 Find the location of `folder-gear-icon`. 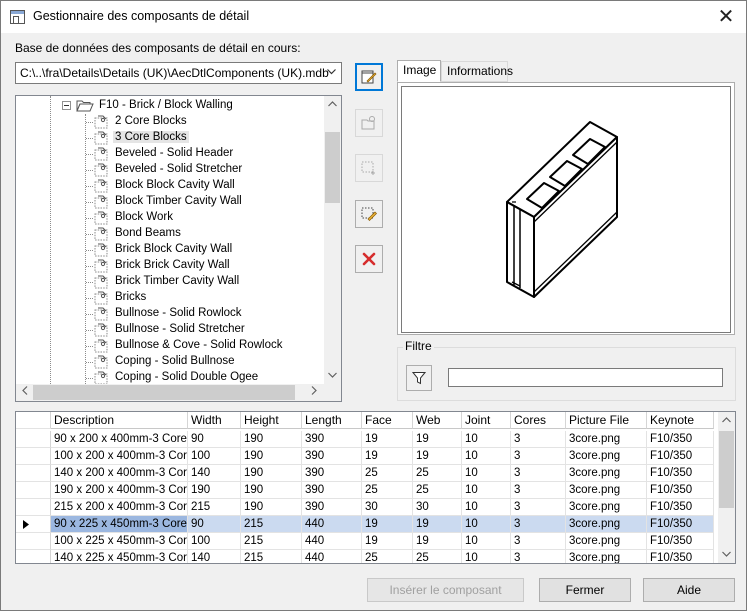

folder-gear-icon is located at coordinates (368, 123).